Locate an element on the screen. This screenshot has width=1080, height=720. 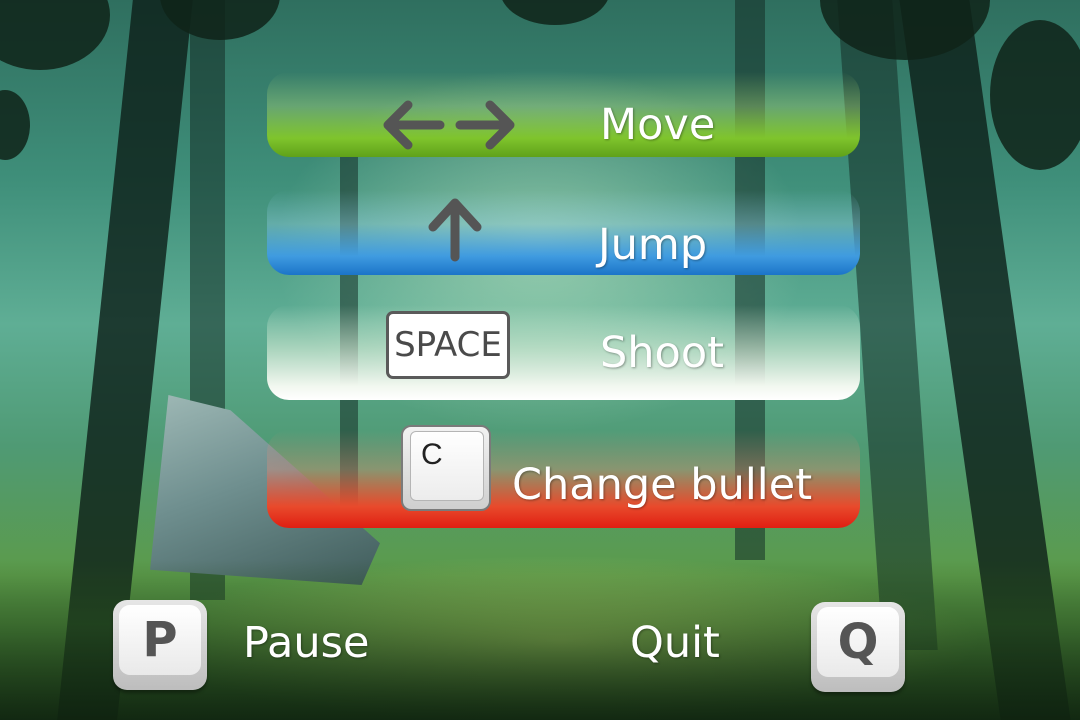
space-key-icon: SPACE is located at coordinates (448, 345).